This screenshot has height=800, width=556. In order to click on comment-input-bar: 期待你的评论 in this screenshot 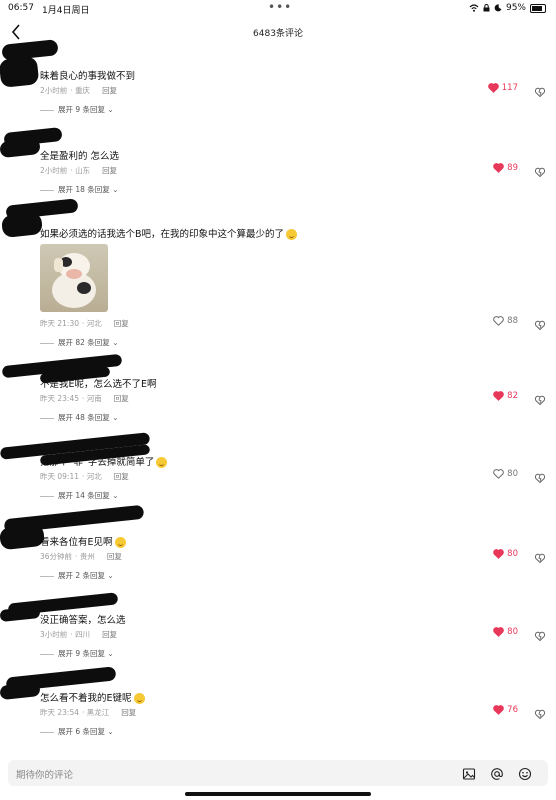, I will do `click(278, 778)`.